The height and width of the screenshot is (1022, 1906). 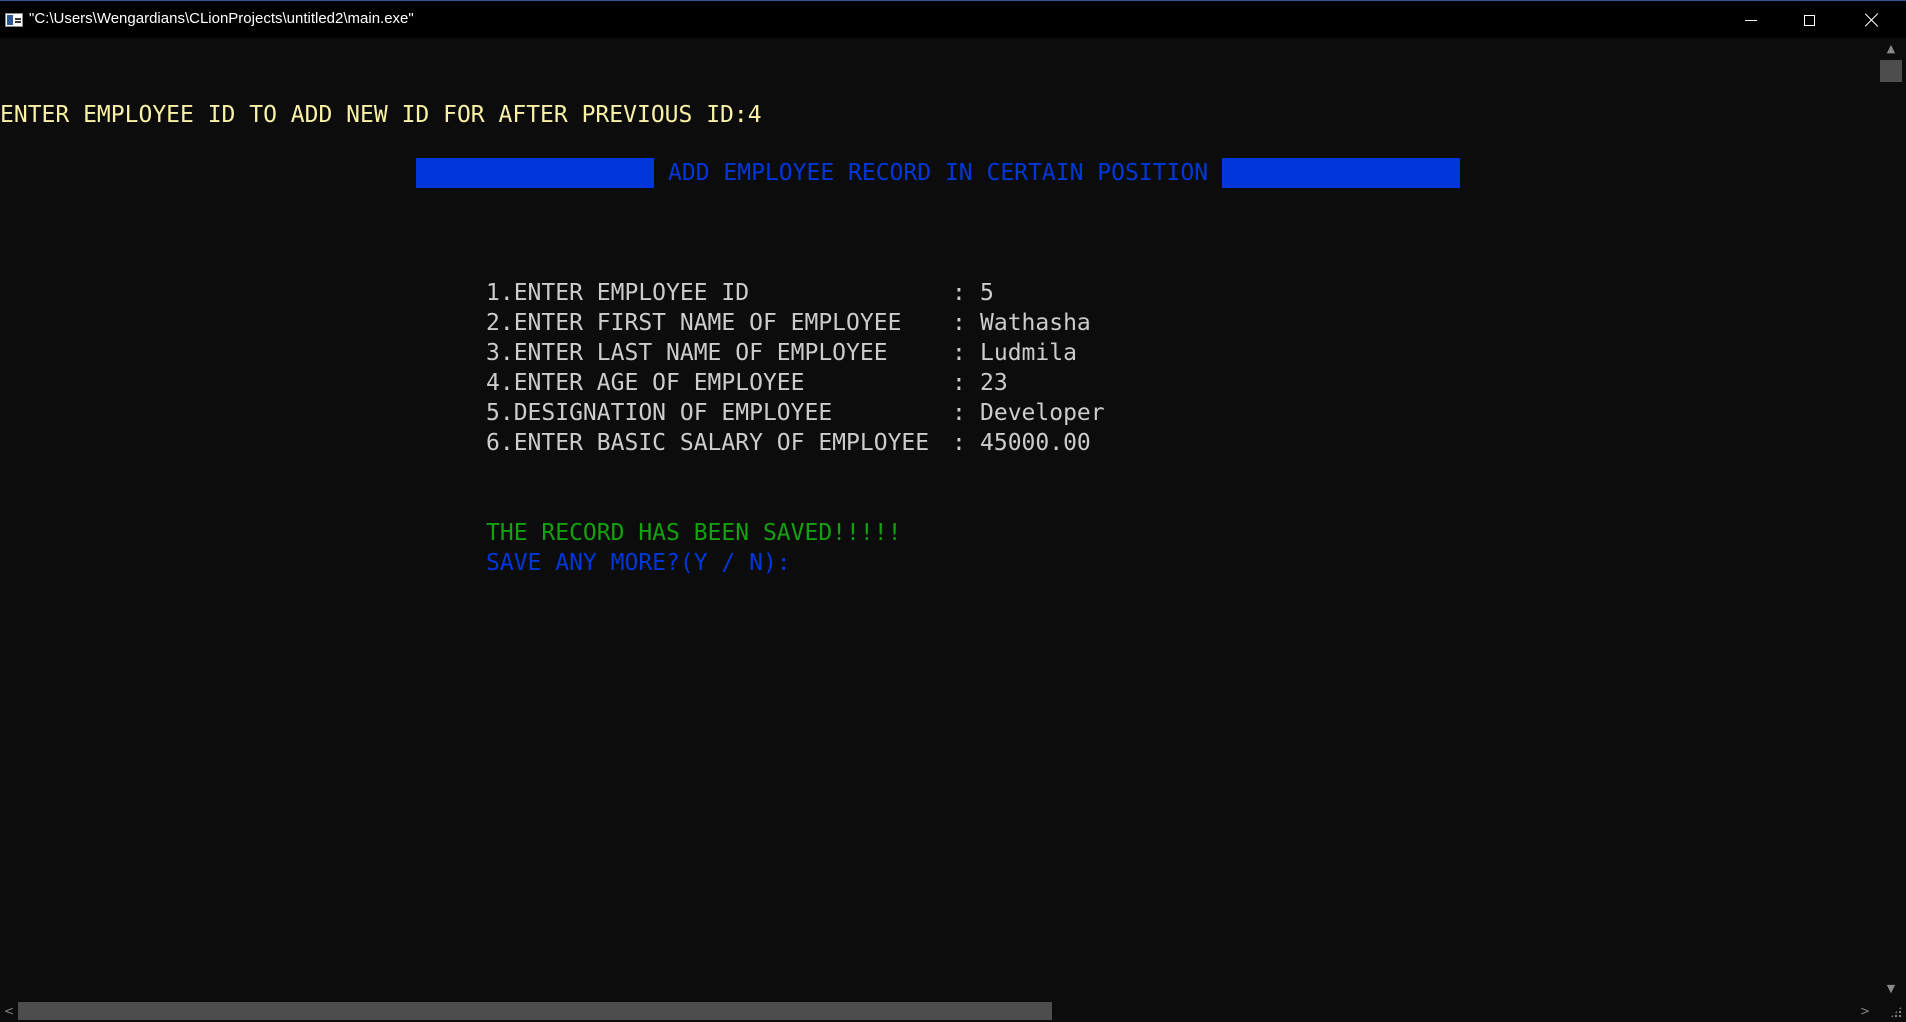 What do you see at coordinates (1028, 353) in the screenshot?
I see `form-value: Ludmila` at bounding box center [1028, 353].